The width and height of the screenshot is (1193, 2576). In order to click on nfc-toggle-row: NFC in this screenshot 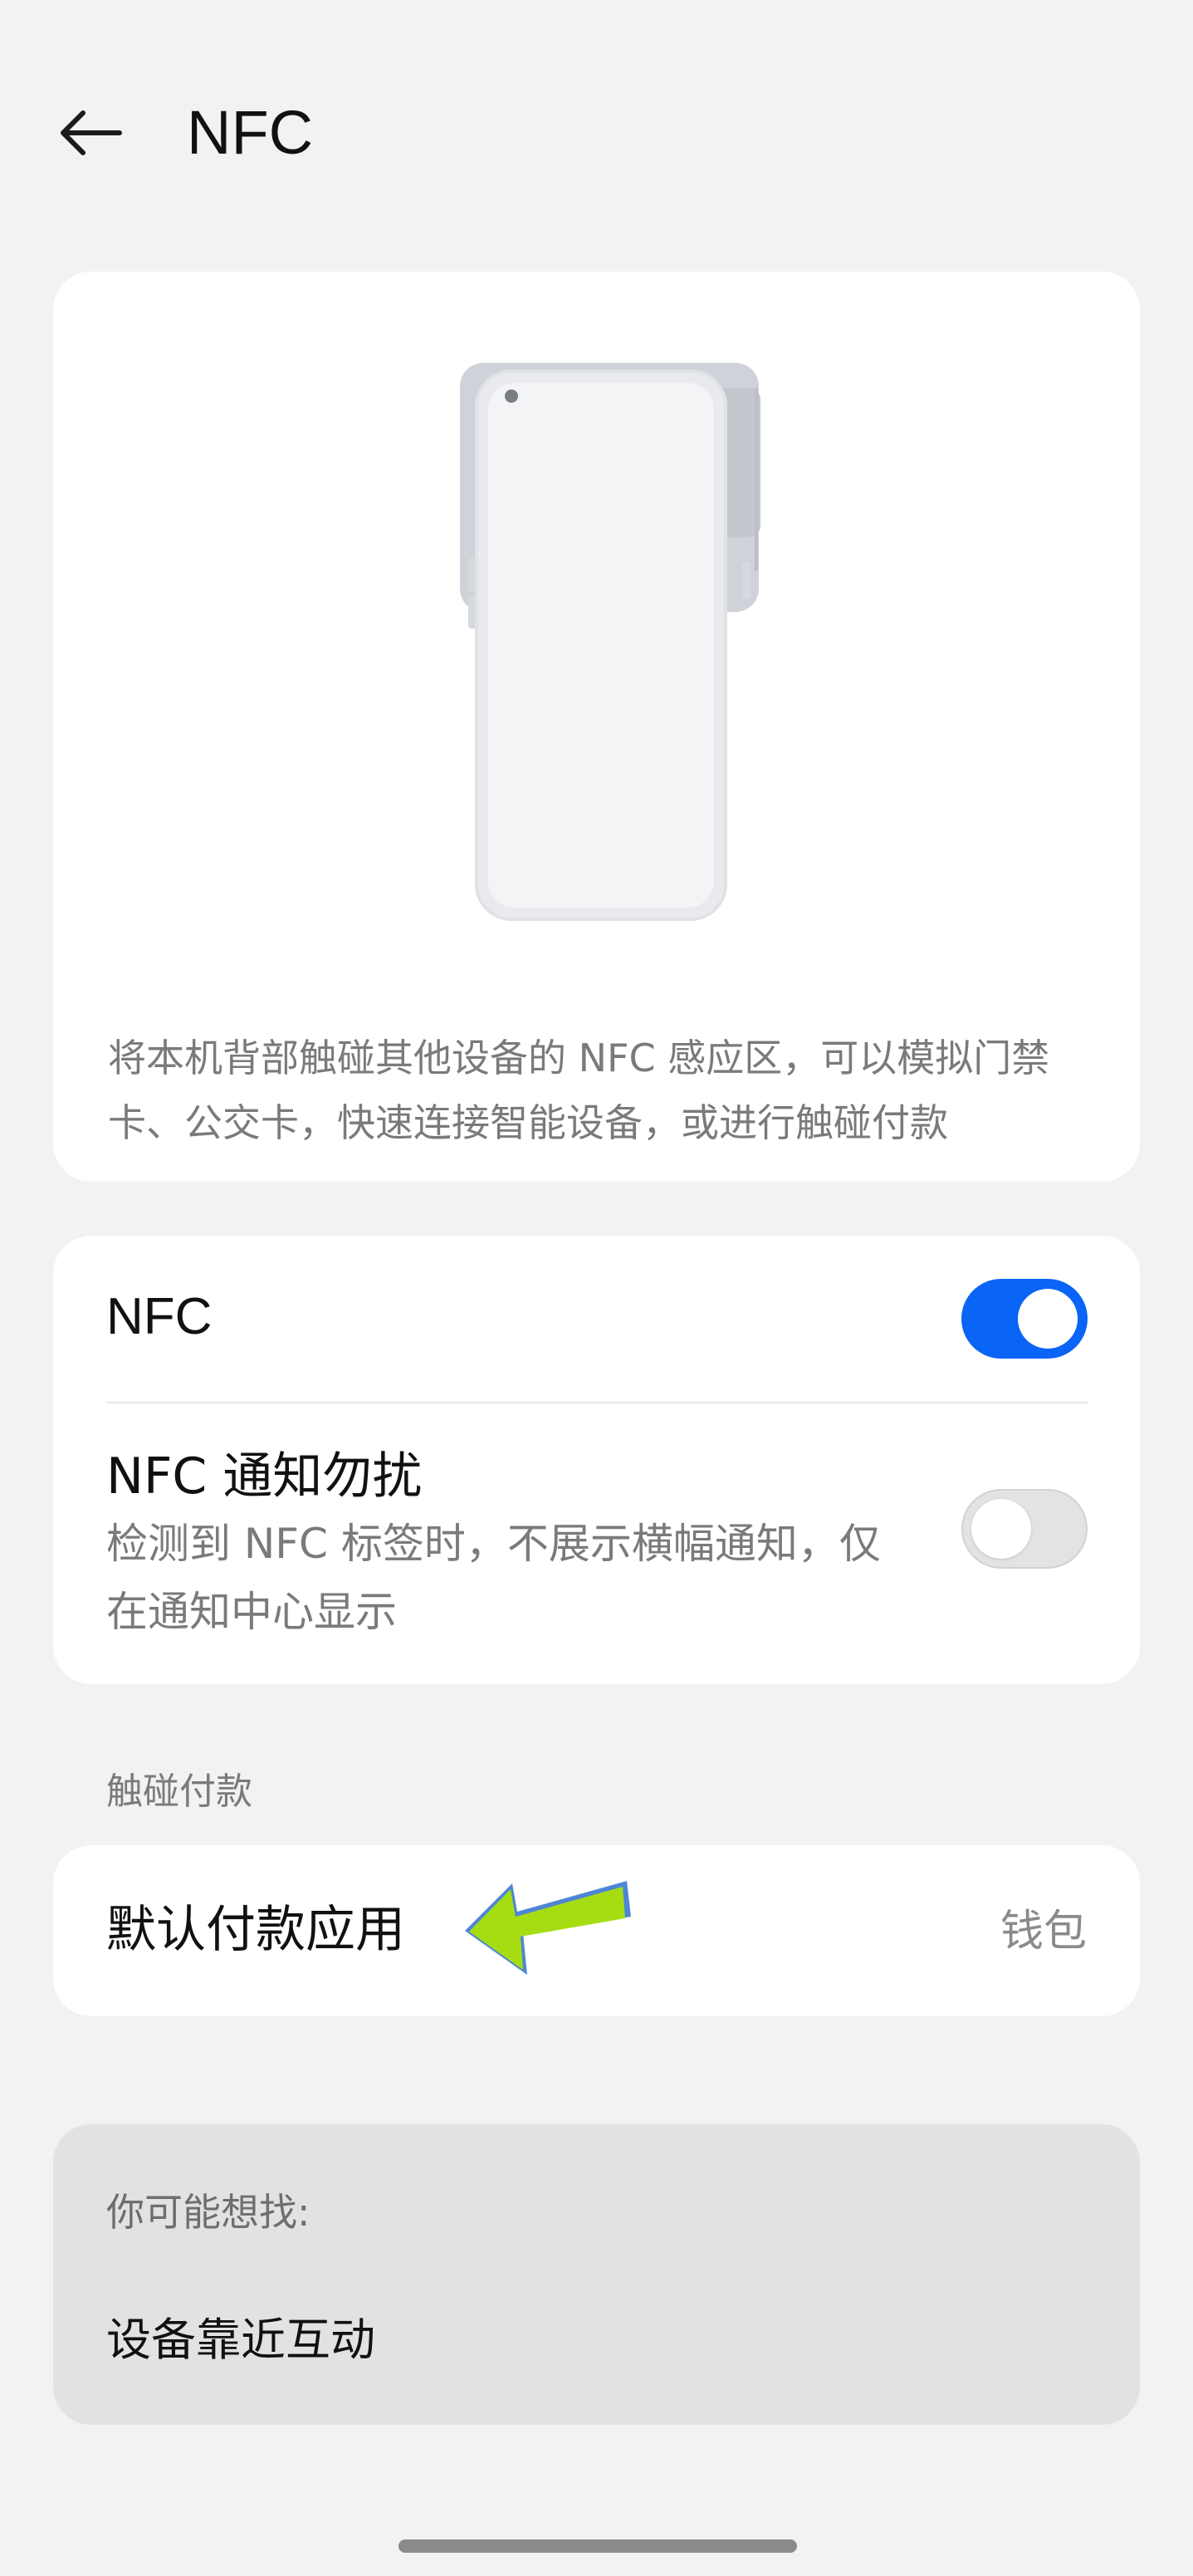, I will do `click(596, 1319)`.